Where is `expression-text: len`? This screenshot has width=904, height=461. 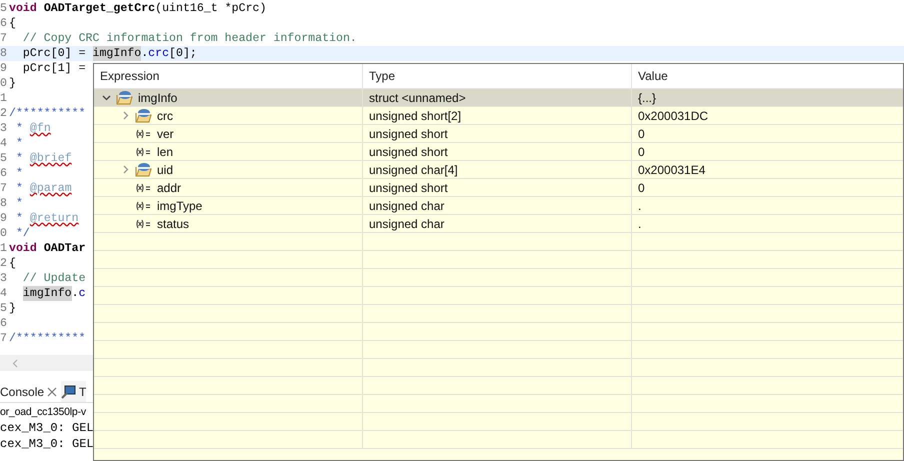
expression-text: len is located at coordinates (165, 152).